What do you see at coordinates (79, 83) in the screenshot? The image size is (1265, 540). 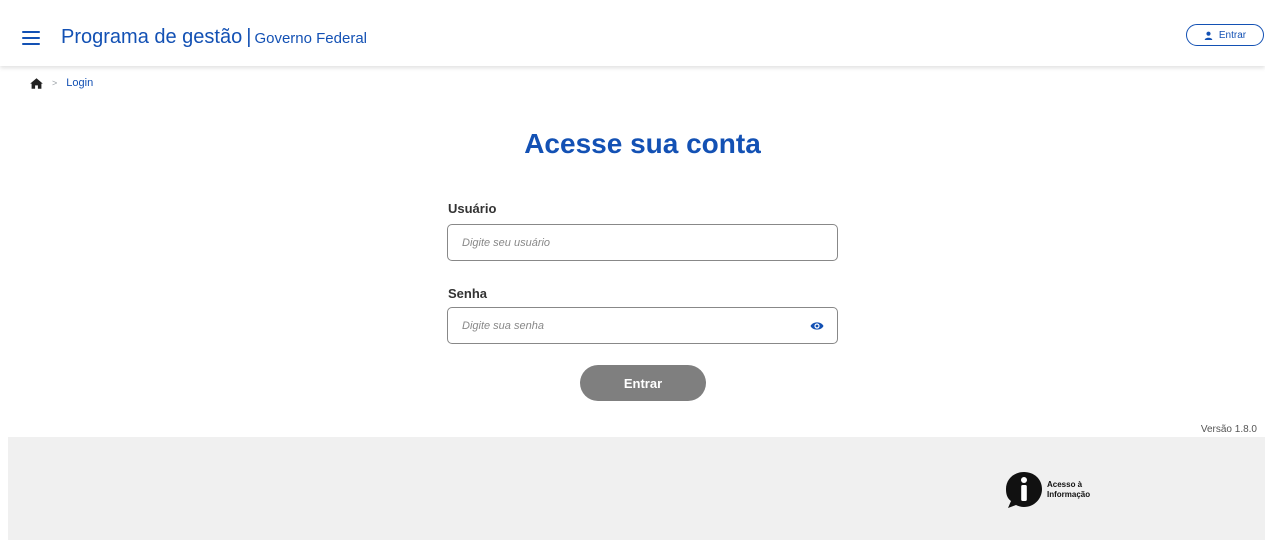 I see `breadcrumb-item-login: Login` at bounding box center [79, 83].